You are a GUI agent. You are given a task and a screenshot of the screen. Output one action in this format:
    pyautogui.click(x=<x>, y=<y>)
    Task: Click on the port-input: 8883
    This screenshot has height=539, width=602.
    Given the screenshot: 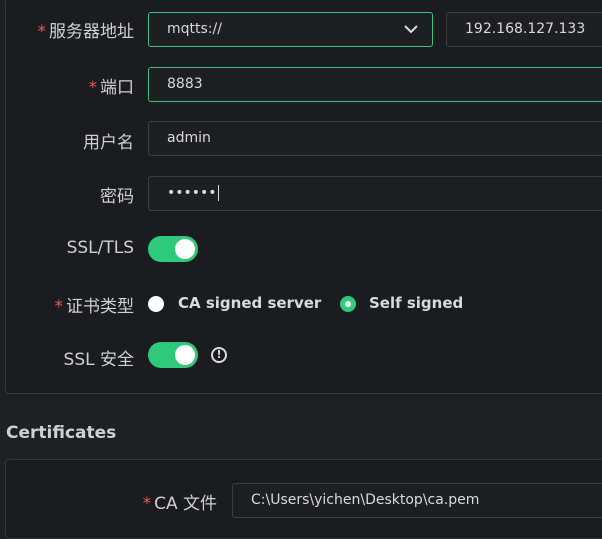 What is the action you would take?
    pyautogui.click(x=375, y=84)
    